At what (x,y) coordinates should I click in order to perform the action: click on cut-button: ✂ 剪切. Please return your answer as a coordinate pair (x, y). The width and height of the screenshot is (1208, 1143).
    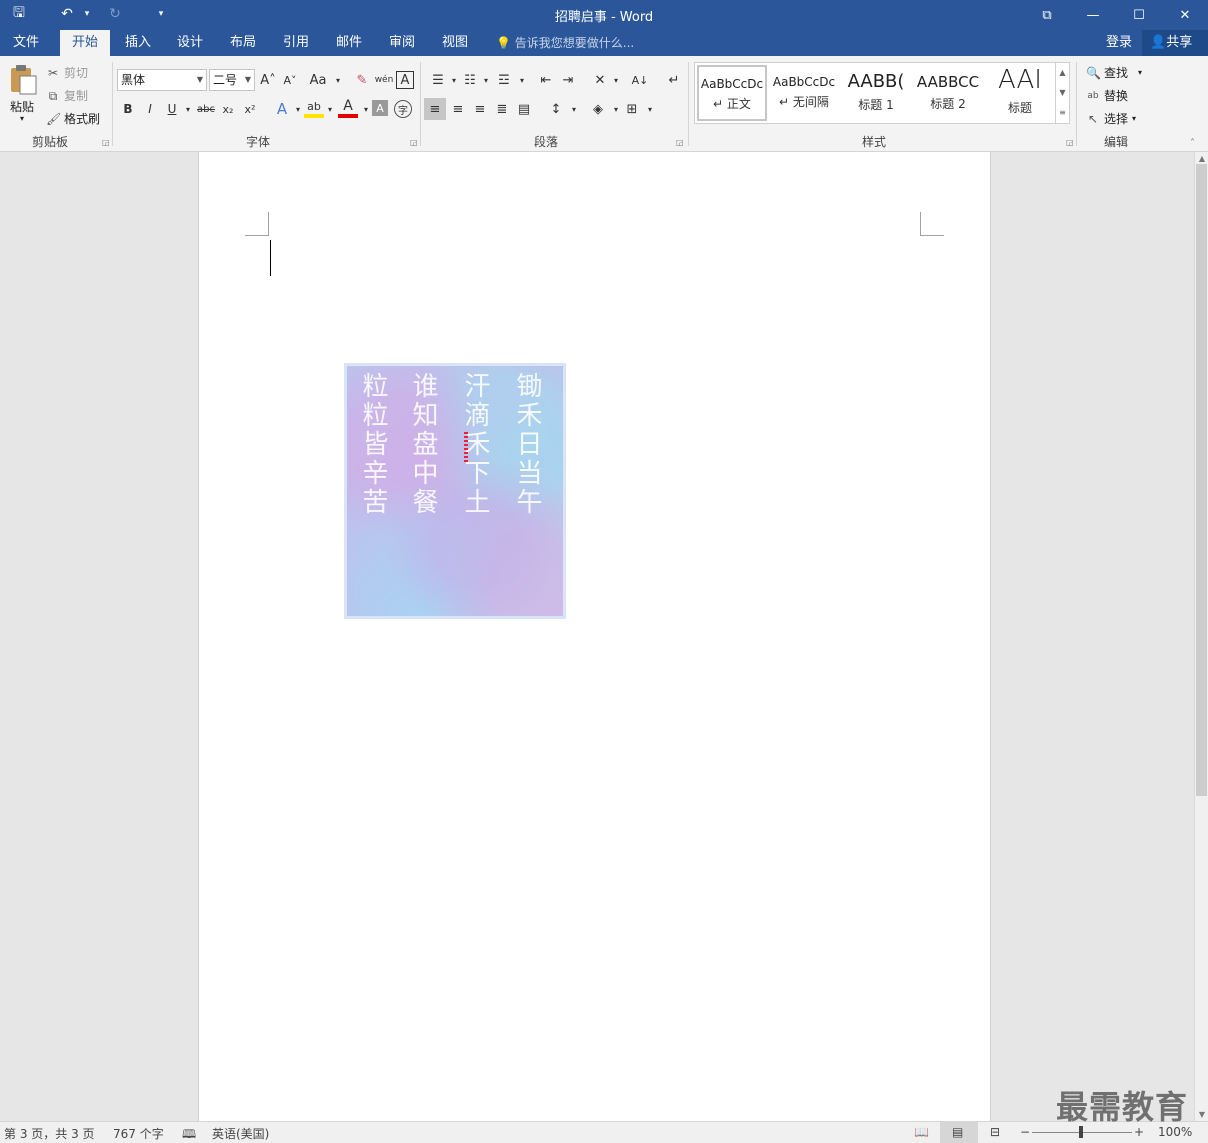
    Looking at the image, I should click on (67, 72).